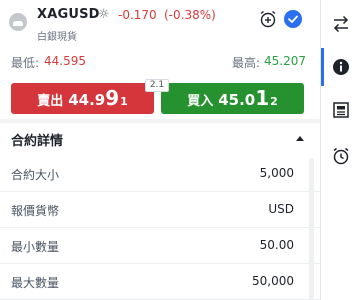 This screenshot has height=300, width=360. Describe the element at coordinates (268, 19) in the screenshot. I see `add-alert-icon` at that location.